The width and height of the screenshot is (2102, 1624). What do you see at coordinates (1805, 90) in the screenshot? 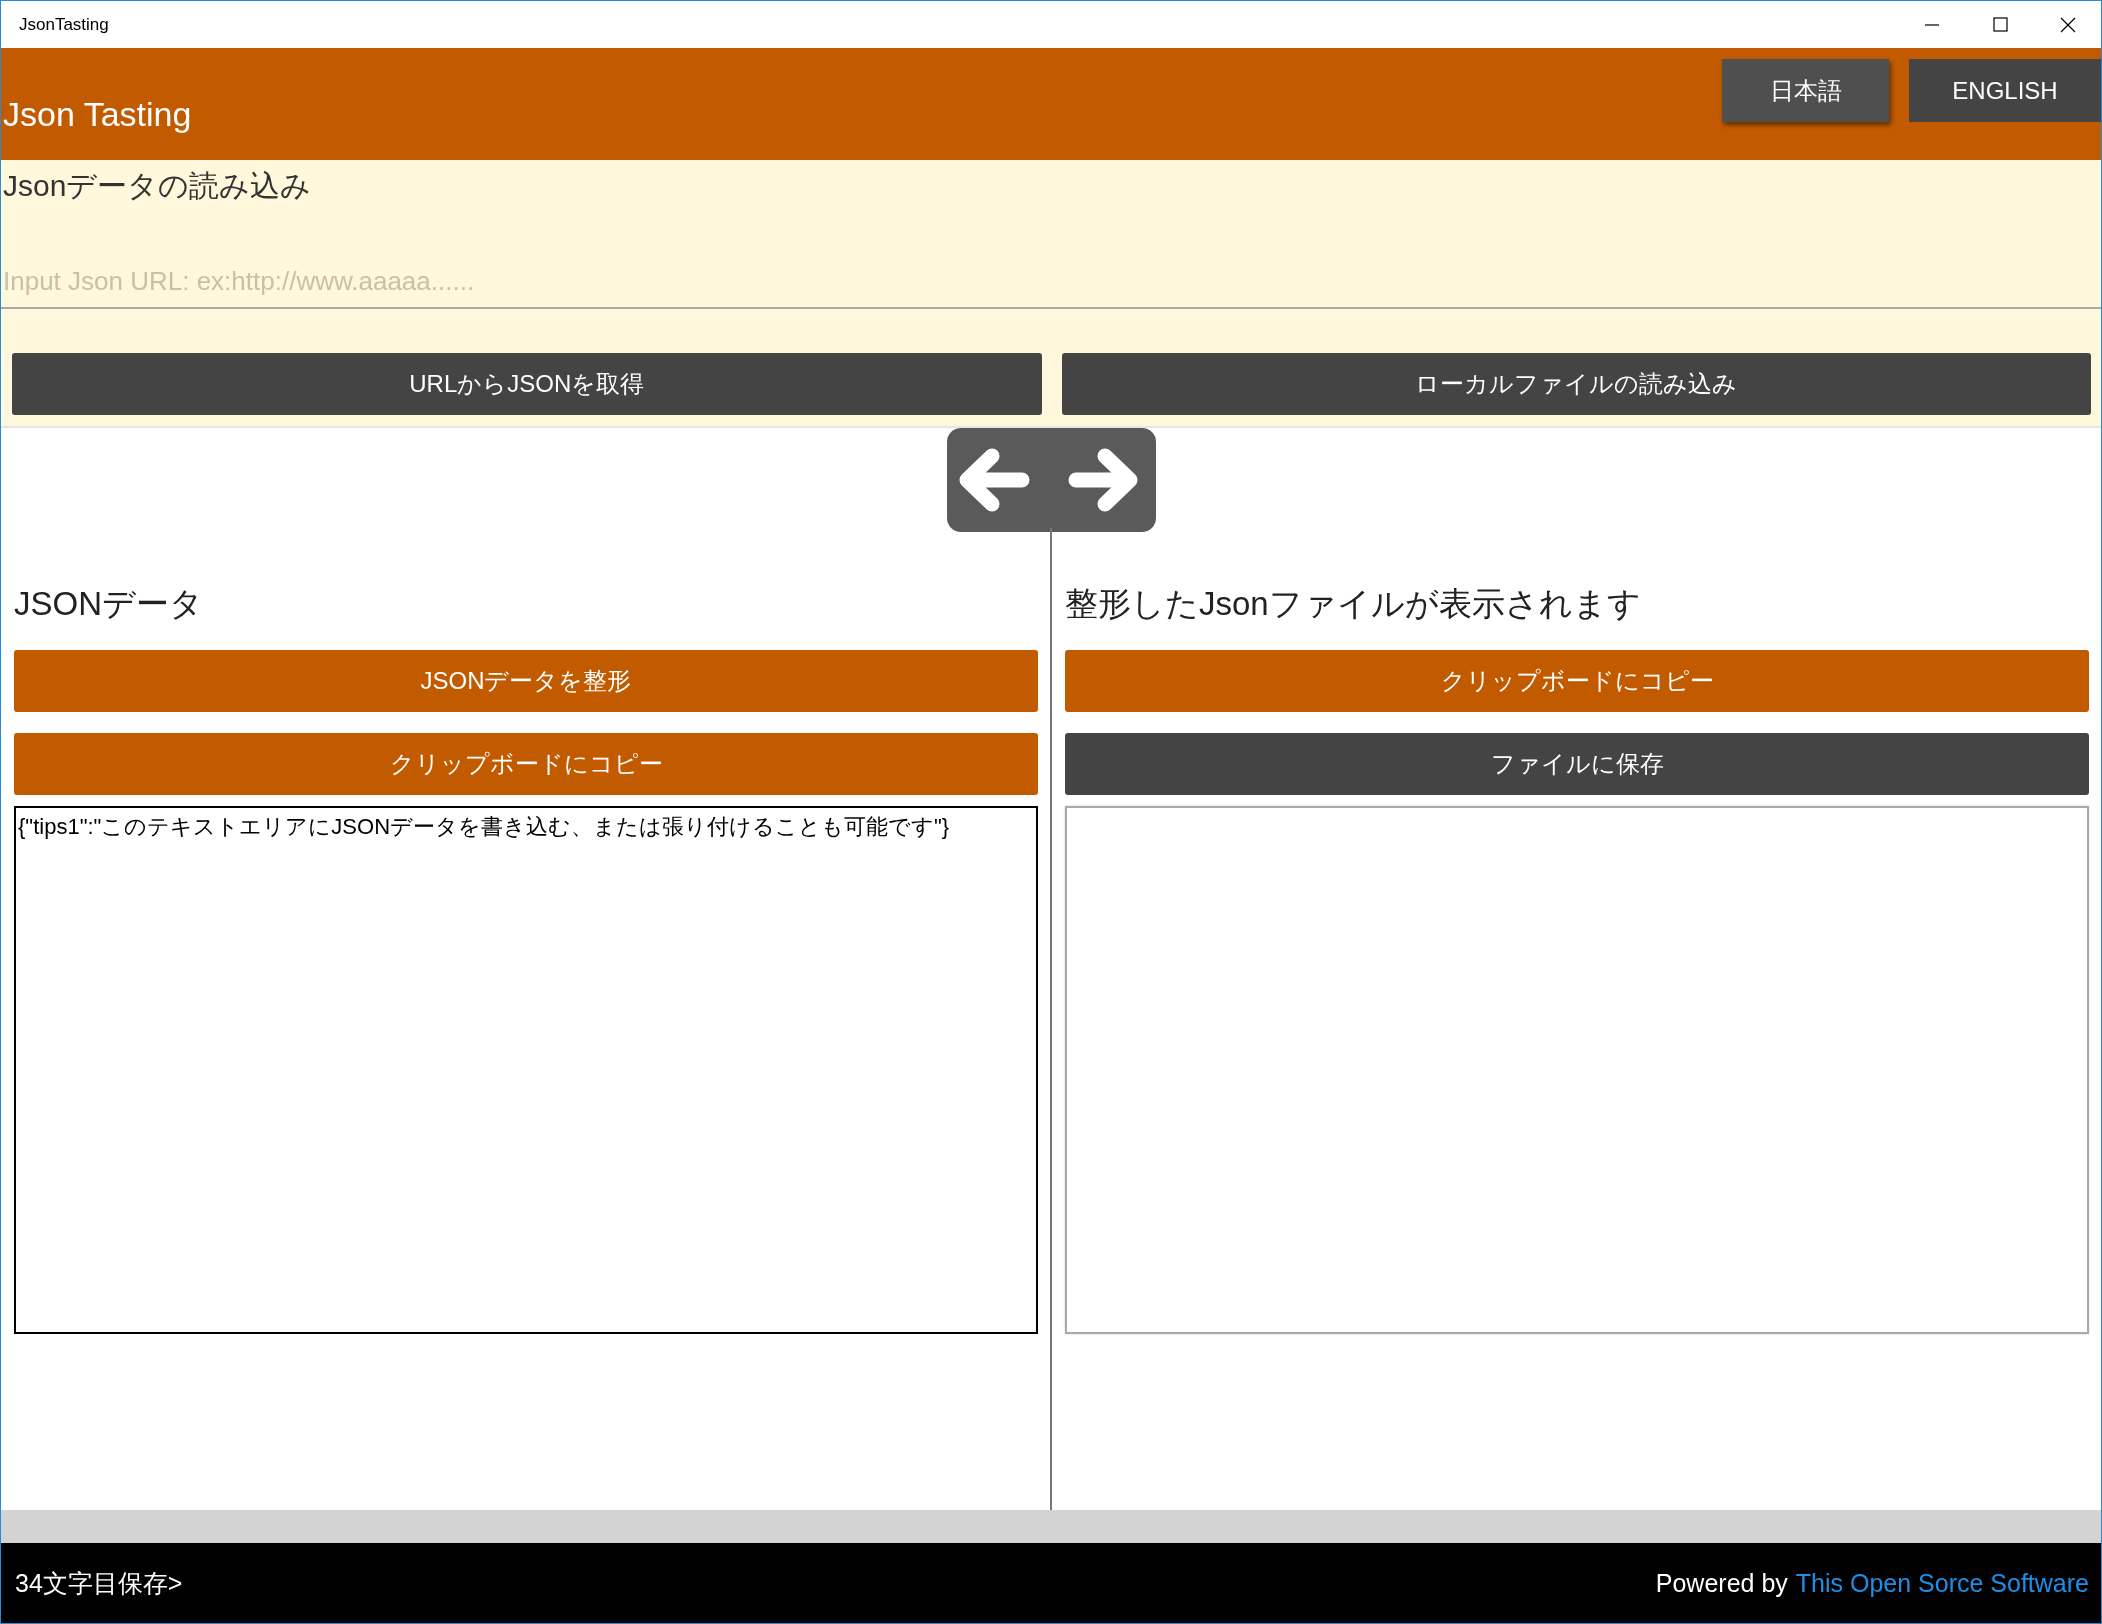
I see `language-button: 日本語` at bounding box center [1805, 90].